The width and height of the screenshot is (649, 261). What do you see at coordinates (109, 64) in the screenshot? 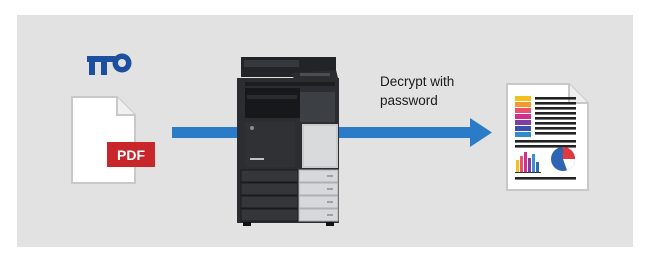
I see `key-icon` at bounding box center [109, 64].